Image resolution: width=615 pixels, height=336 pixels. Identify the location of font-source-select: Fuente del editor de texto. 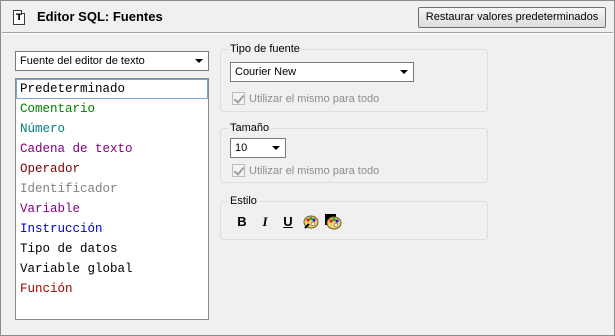
(112, 61).